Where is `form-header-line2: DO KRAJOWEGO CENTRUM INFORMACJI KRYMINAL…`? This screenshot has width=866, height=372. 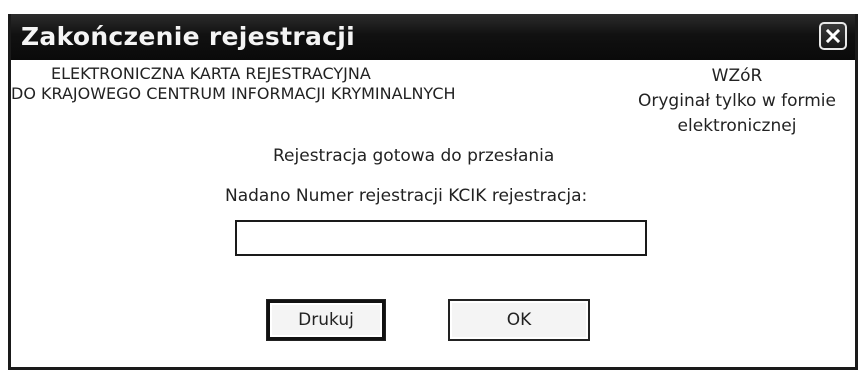 form-header-line2: DO KRAJOWEGO CENTRUM INFORMACJI KRYMINAL… is located at coordinates (233, 93).